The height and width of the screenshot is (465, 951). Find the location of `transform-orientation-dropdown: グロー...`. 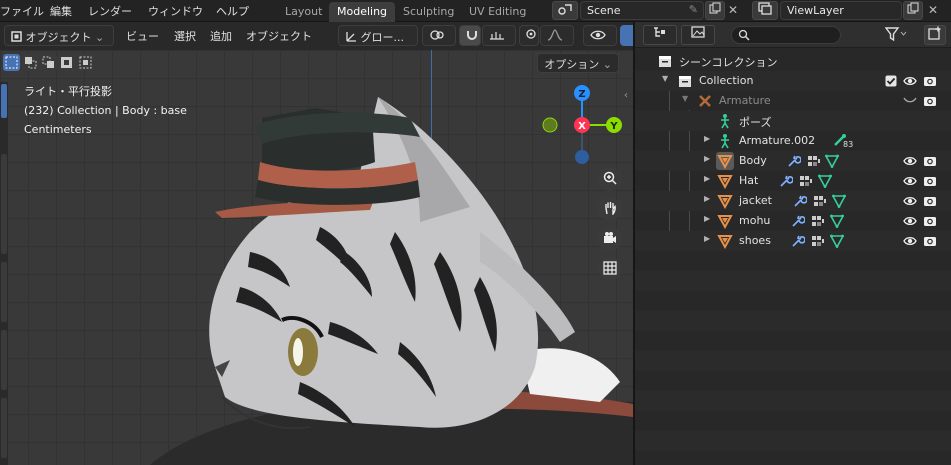

transform-orientation-dropdown: グロー... is located at coordinates (378, 35).